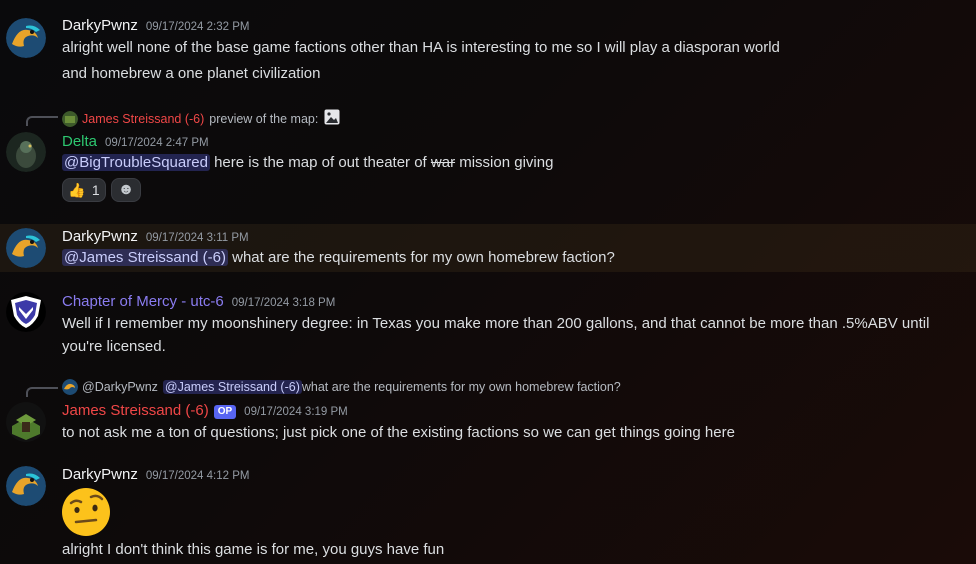 The image size is (976, 564). What do you see at coordinates (197, 238) in the screenshot?
I see `timestamp: 09/17/2024 3:11 PM` at bounding box center [197, 238].